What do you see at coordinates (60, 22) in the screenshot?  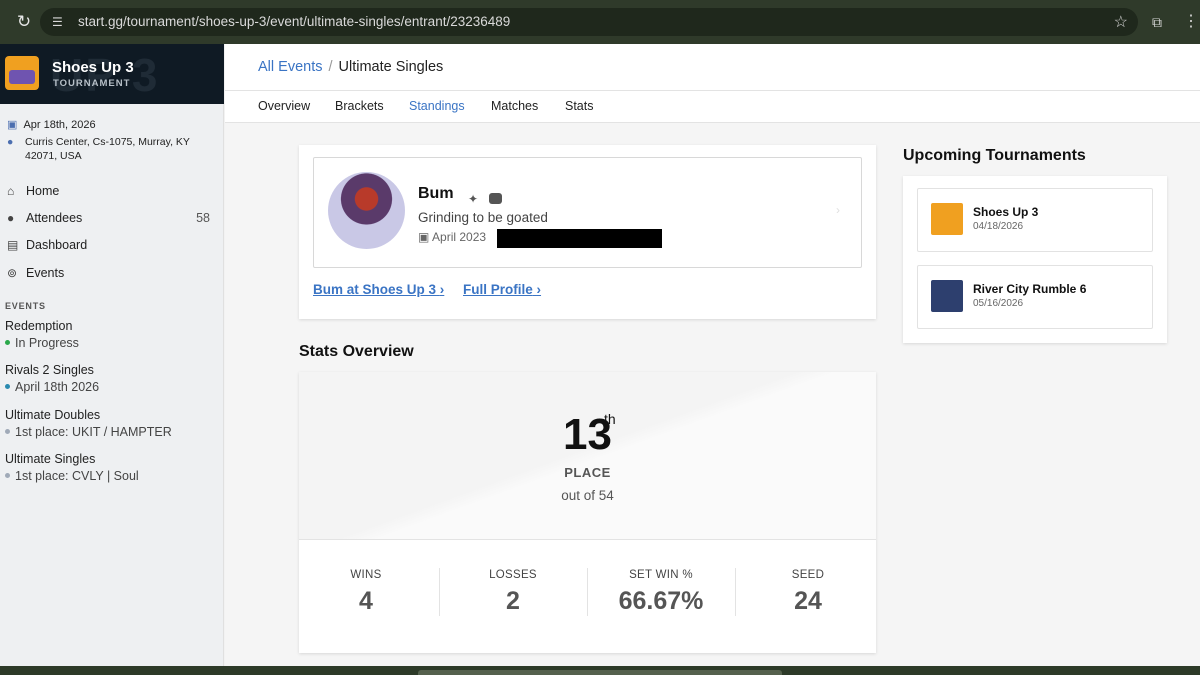 I see `site-settings-icon: ☰` at bounding box center [60, 22].